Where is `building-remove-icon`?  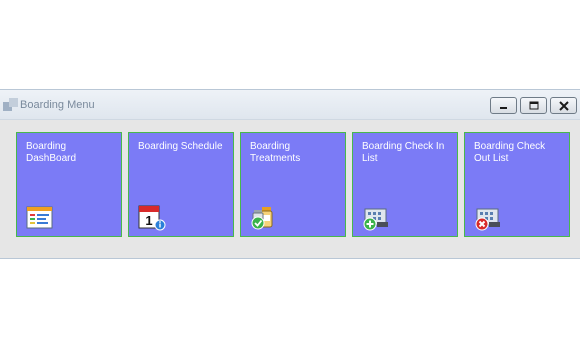
building-remove-icon is located at coordinates (487, 219).